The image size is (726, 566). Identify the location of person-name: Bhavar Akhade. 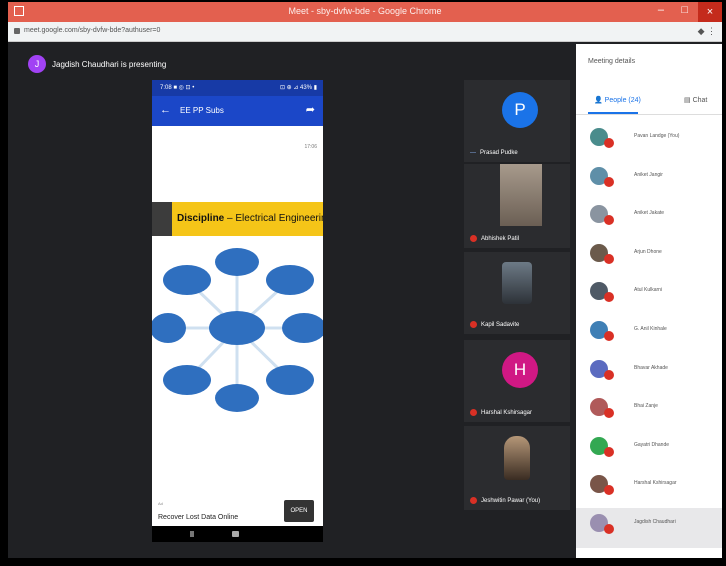
(651, 367).